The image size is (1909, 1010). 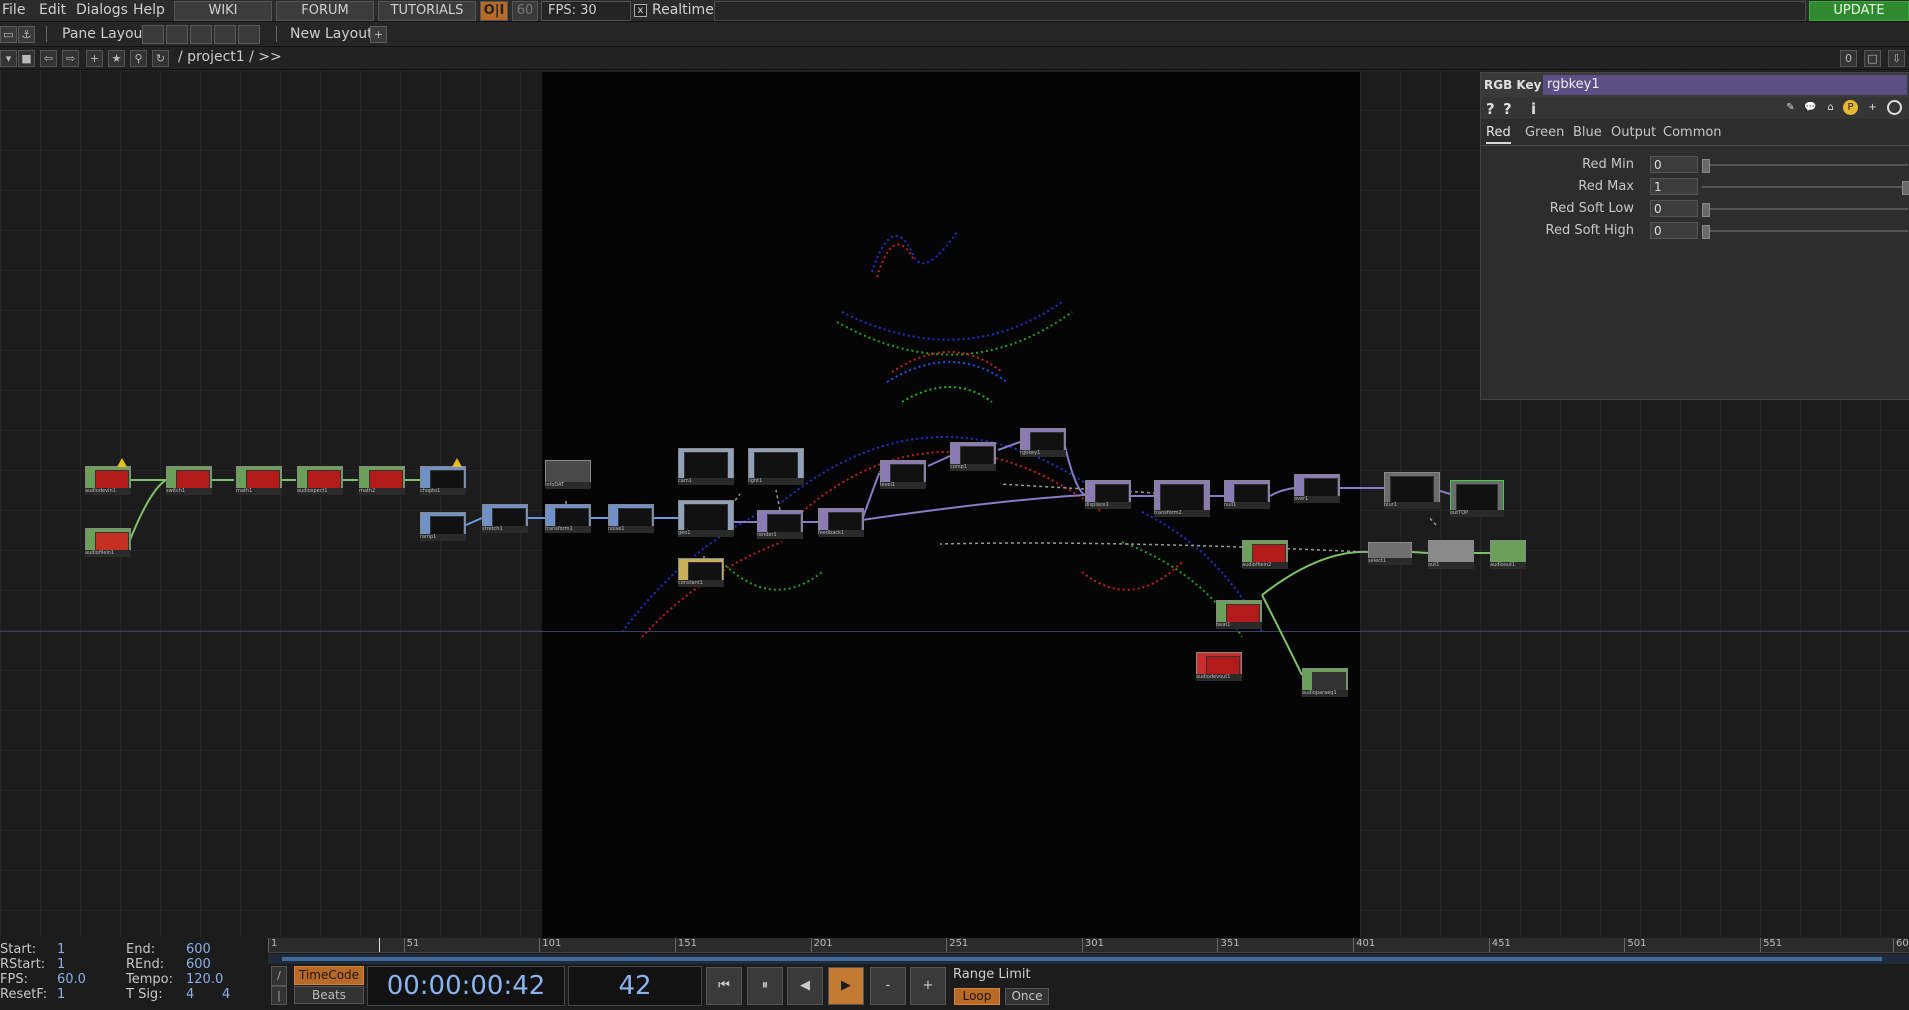 I want to click on timecode-display: 00:00:00:42, so click(x=466, y=986).